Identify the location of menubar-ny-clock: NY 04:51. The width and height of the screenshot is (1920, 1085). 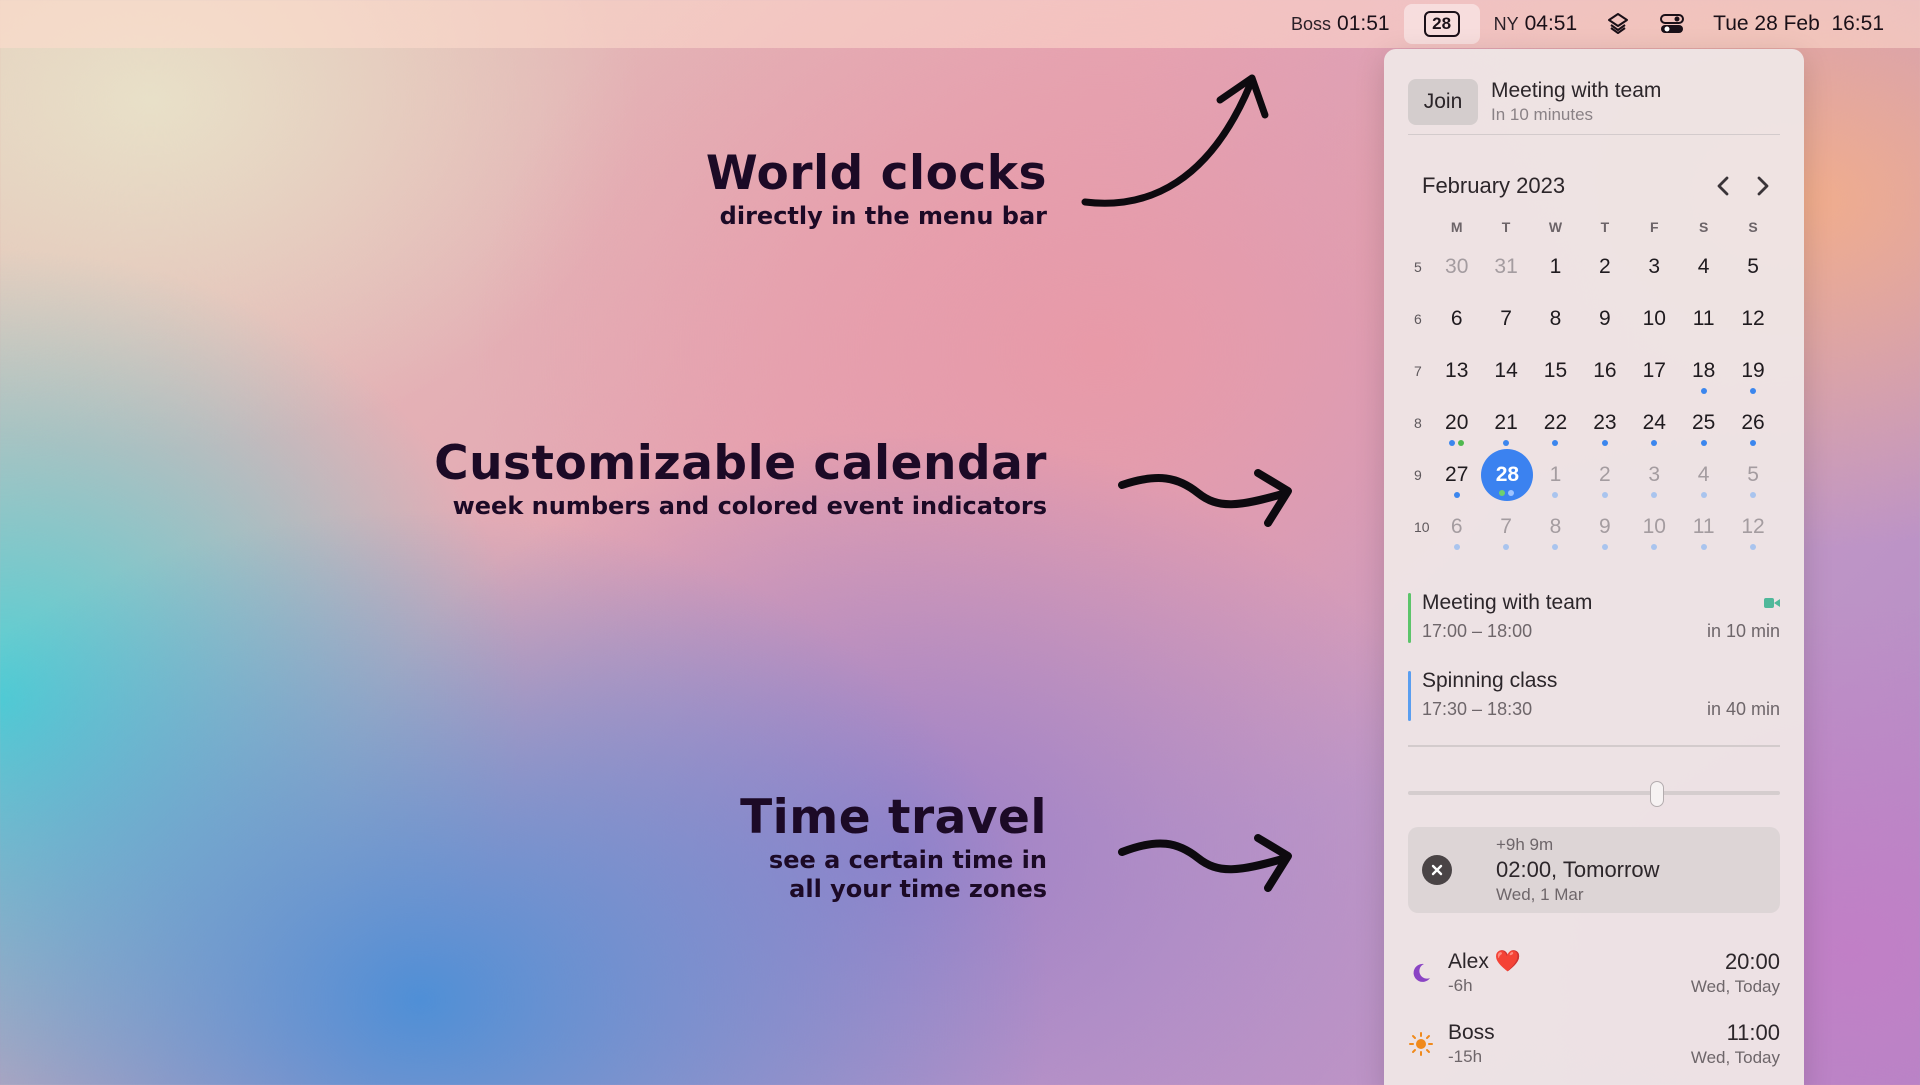
(1536, 24).